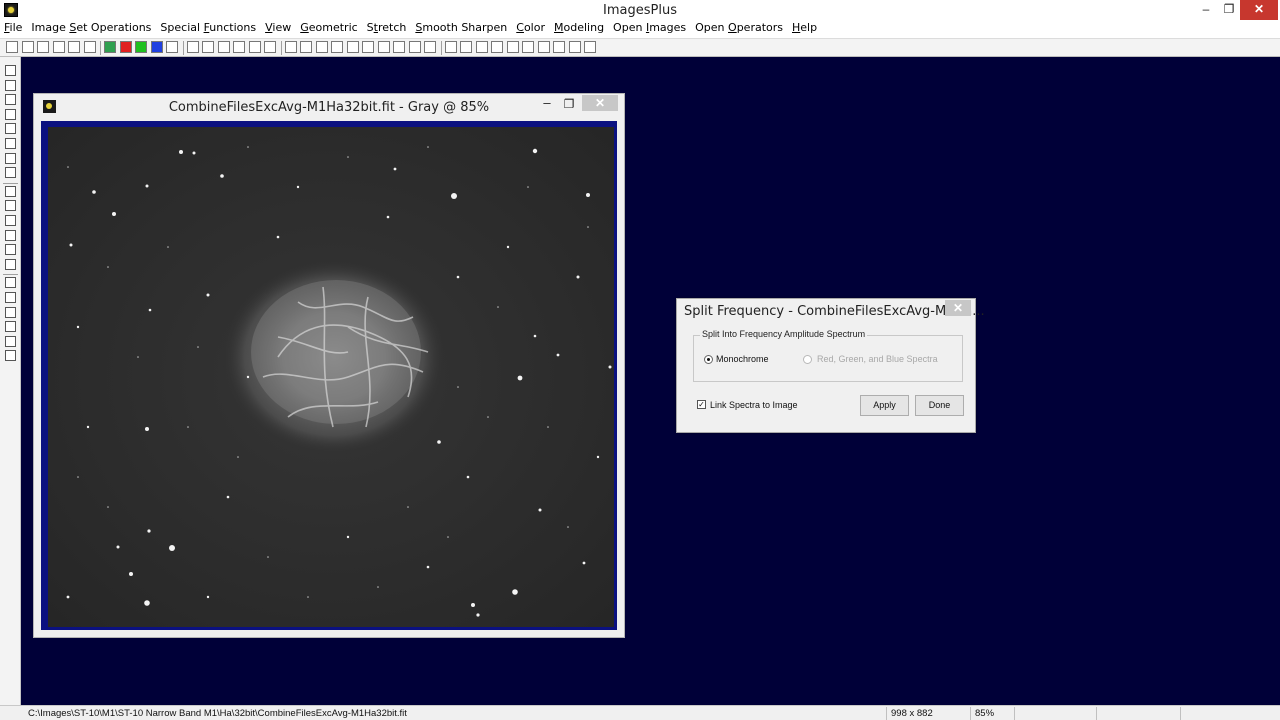 The width and height of the screenshot is (1280, 720). Describe the element at coordinates (192, 47) in the screenshot. I see `undo-icon` at that location.